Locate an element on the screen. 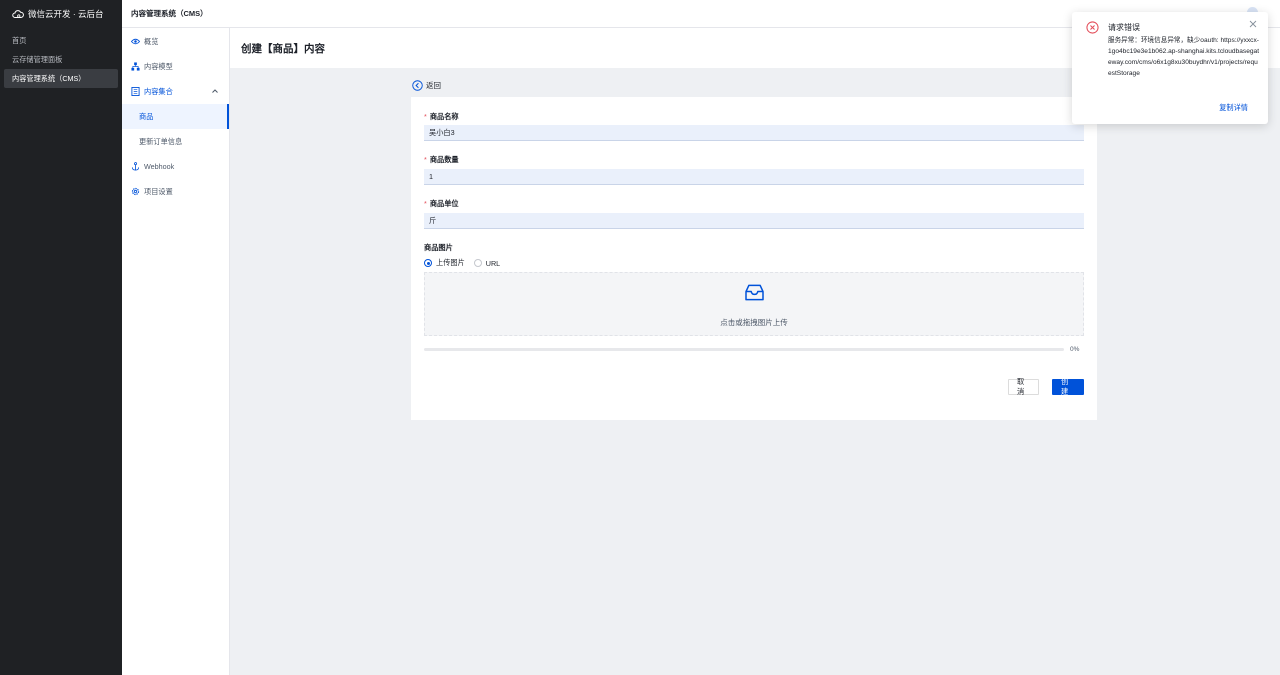 The width and height of the screenshot is (1280, 675). eye-icon is located at coordinates (135, 41).